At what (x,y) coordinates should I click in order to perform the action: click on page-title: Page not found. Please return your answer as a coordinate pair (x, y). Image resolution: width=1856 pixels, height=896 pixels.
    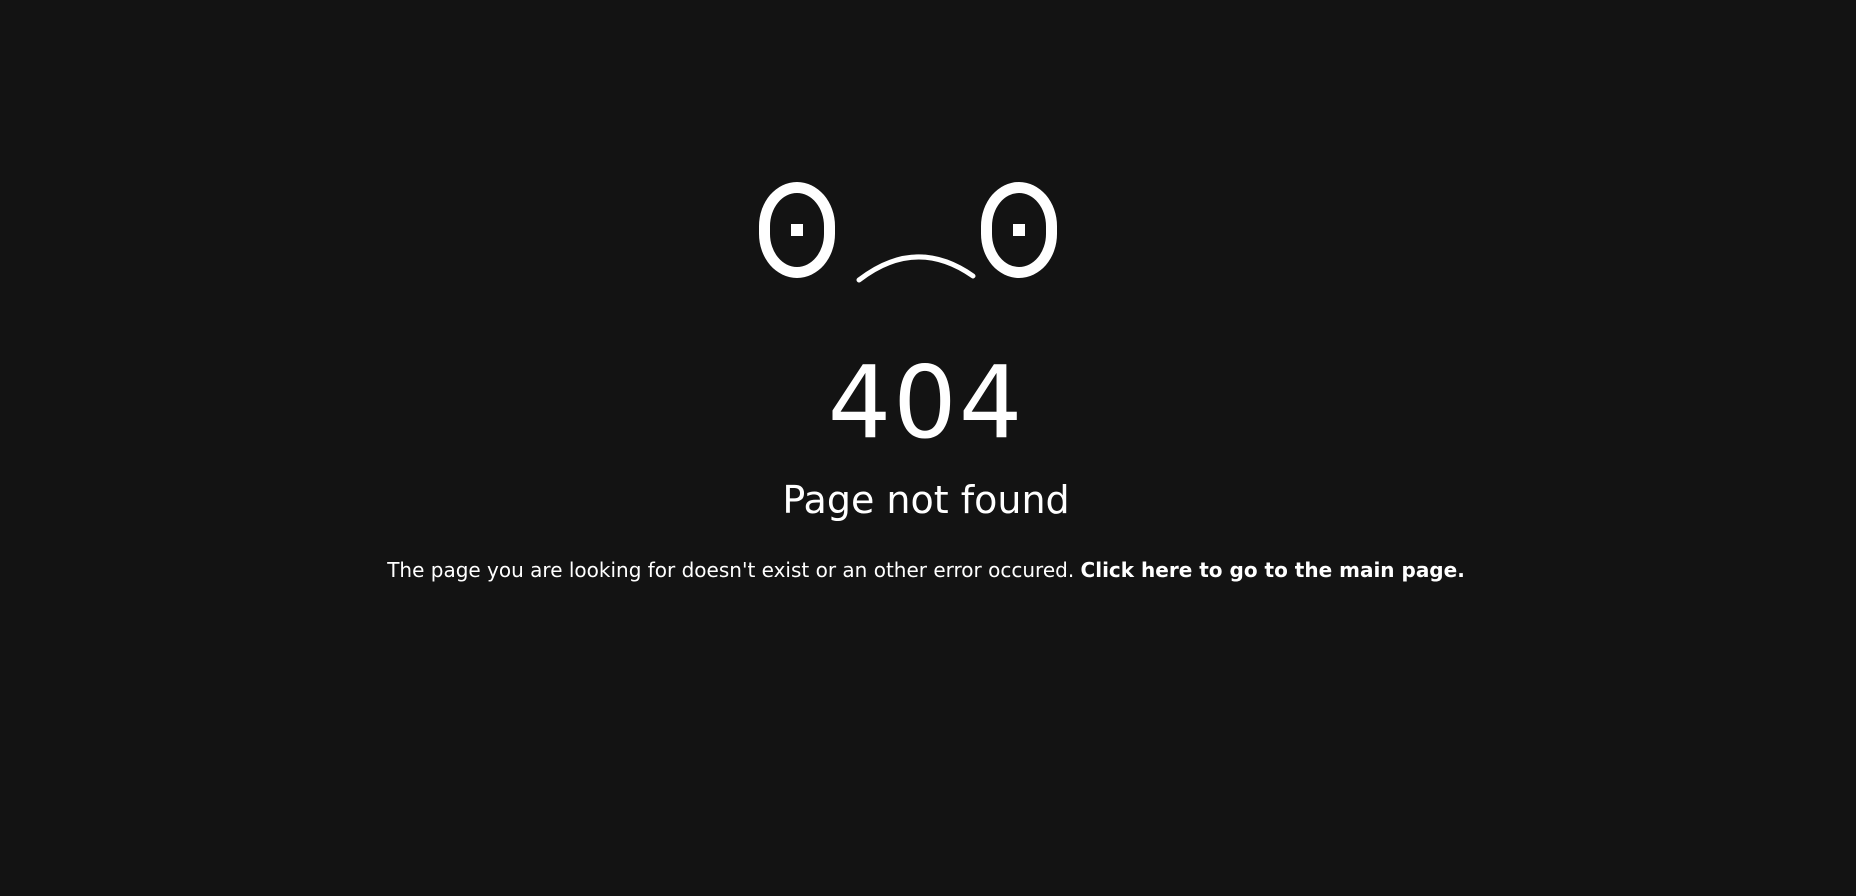
    Looking at the image, I should click on (926, 500).